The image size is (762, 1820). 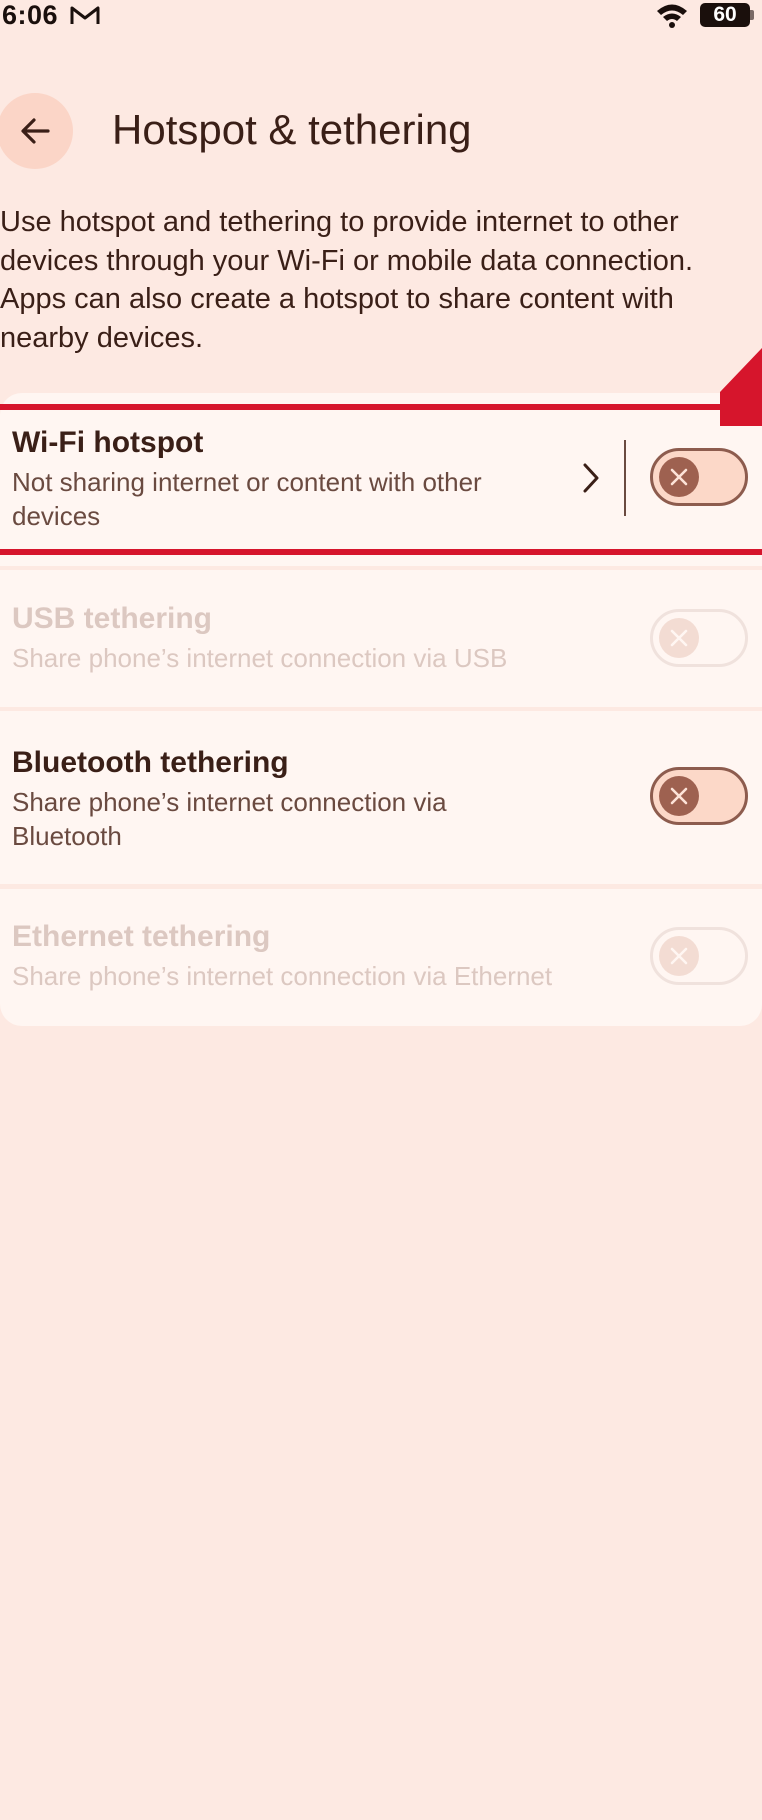 I want to click on highlight-marker, so click(x=741, y=387).